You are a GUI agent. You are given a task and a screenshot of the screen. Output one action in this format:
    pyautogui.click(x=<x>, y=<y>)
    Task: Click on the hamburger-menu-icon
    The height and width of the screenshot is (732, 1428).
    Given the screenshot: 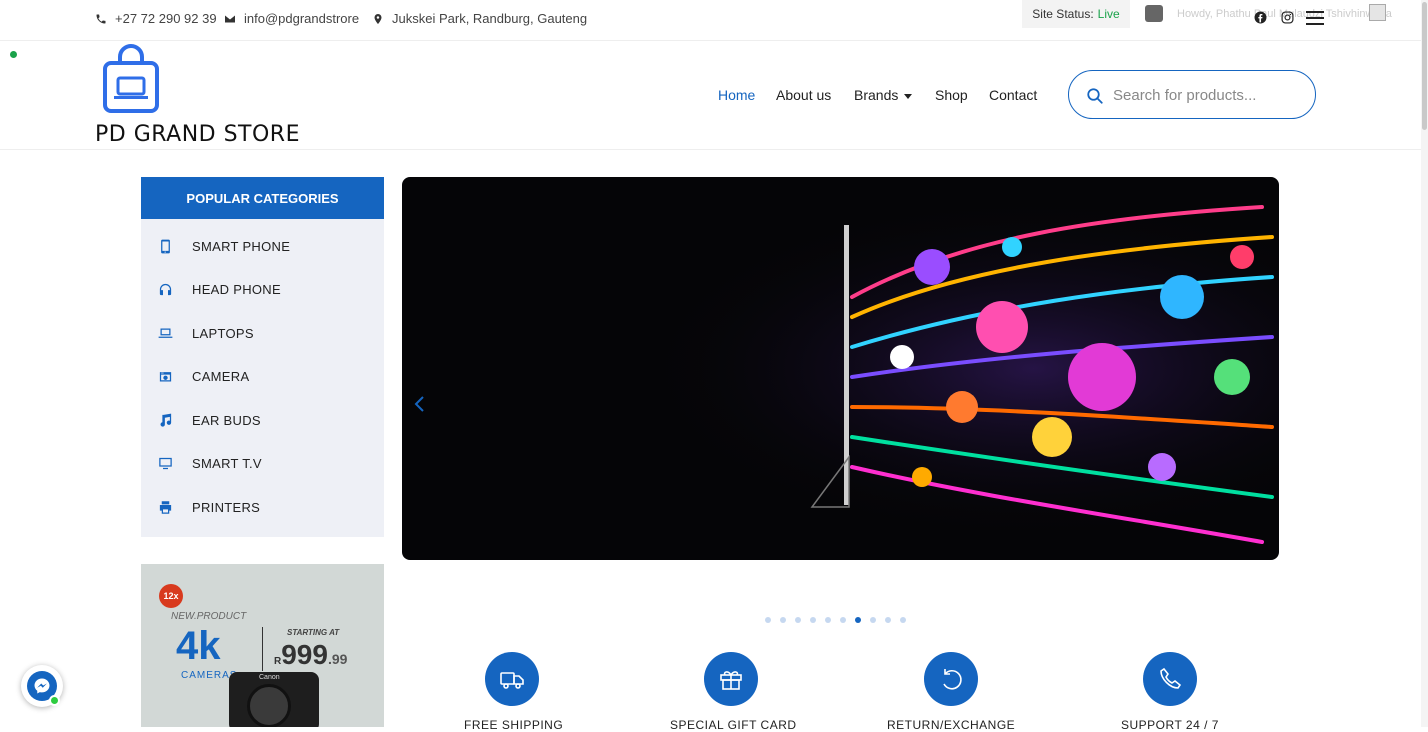 What is the action you would take?
    pyautogui.click(x=1315, y=18)
    